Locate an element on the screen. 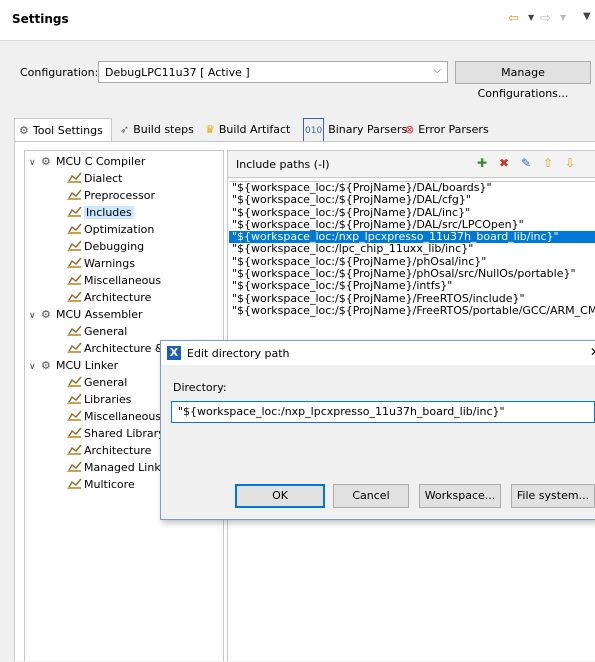  dialog-titlebar: X Edit directory path ✕ is located at coordinates (378, 353).